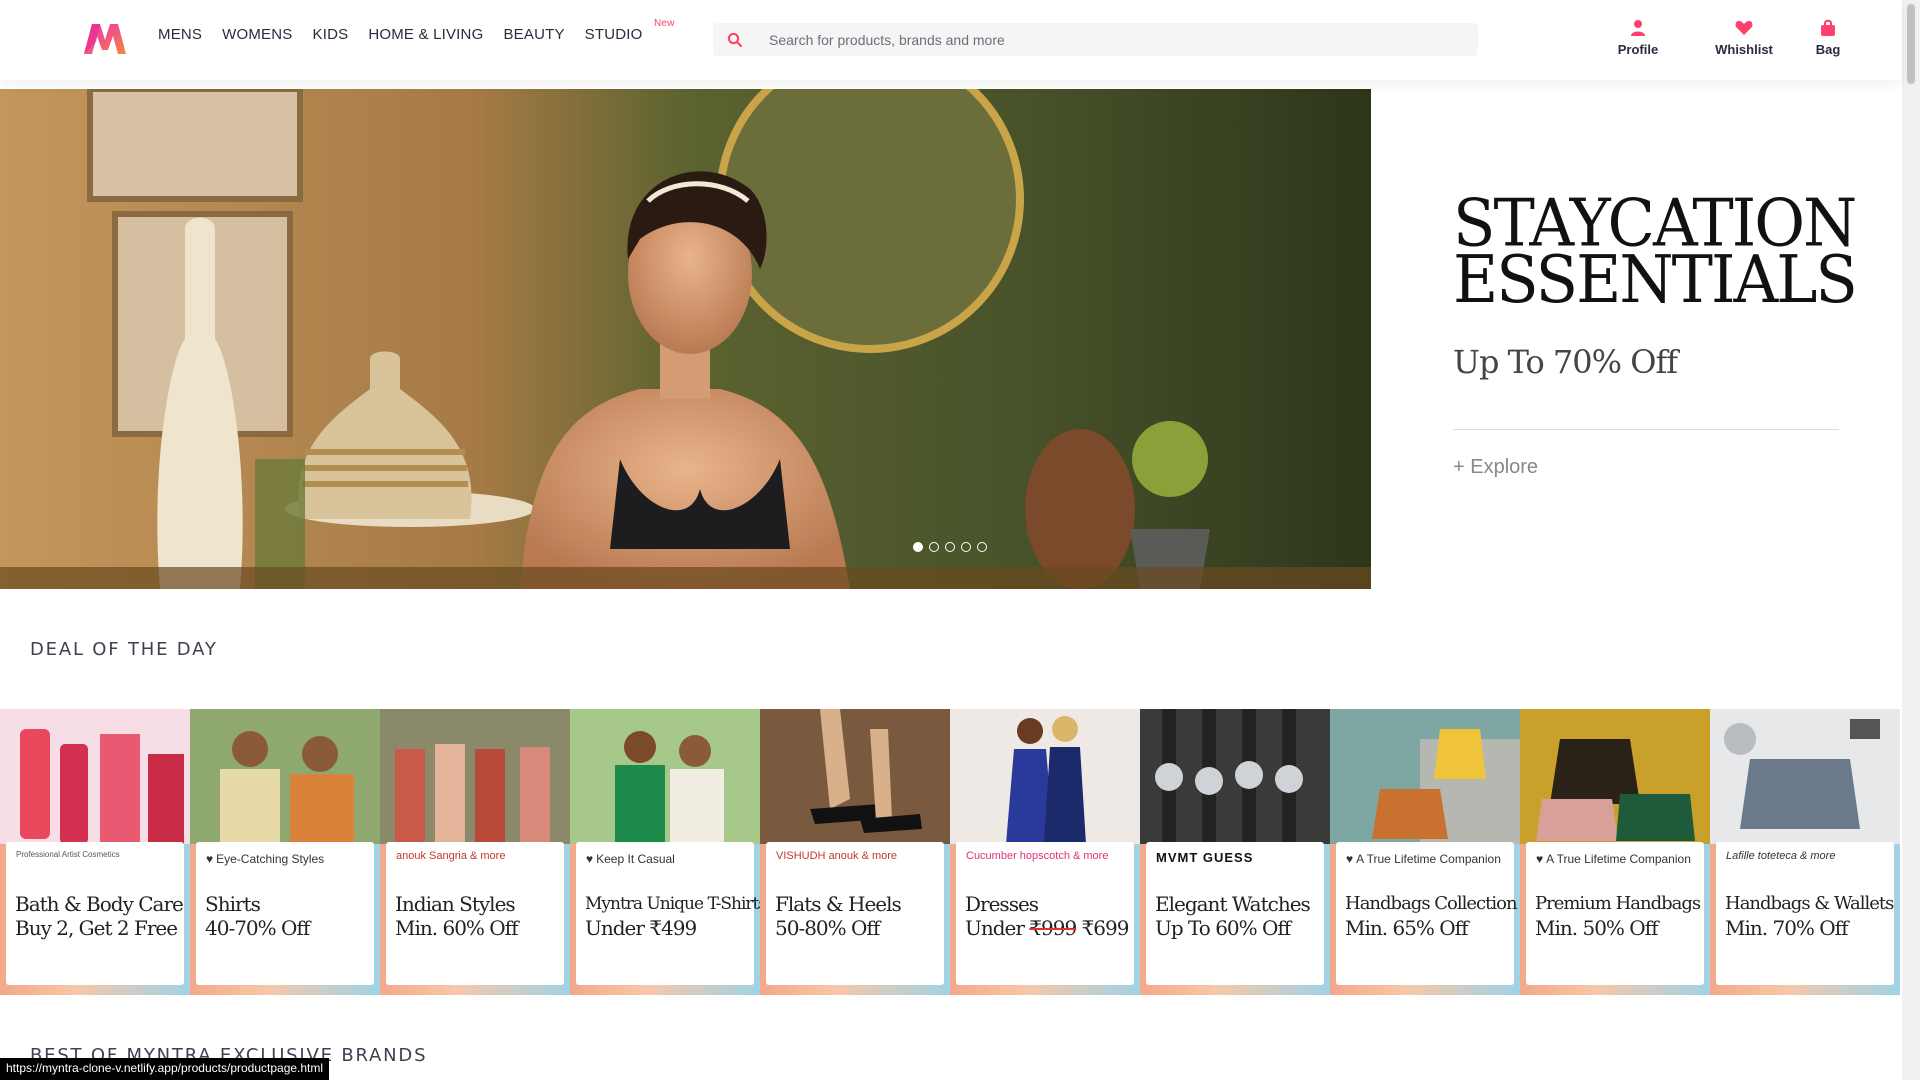  I want to click on scrollbar-thumb, so click(1911, 44).